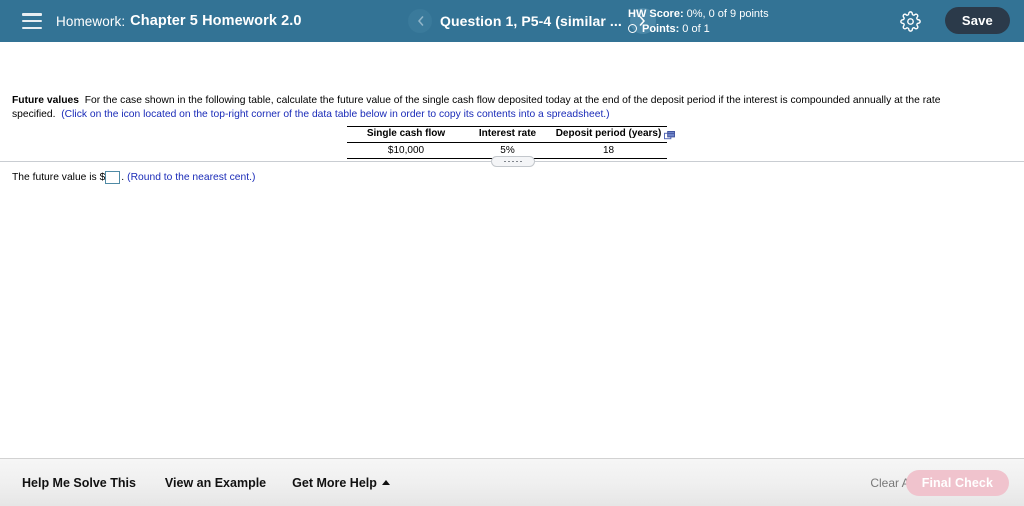 The height and width of the screenshot is (506, 1024). I want to click on course-label: Homework:, so click(91, 21).